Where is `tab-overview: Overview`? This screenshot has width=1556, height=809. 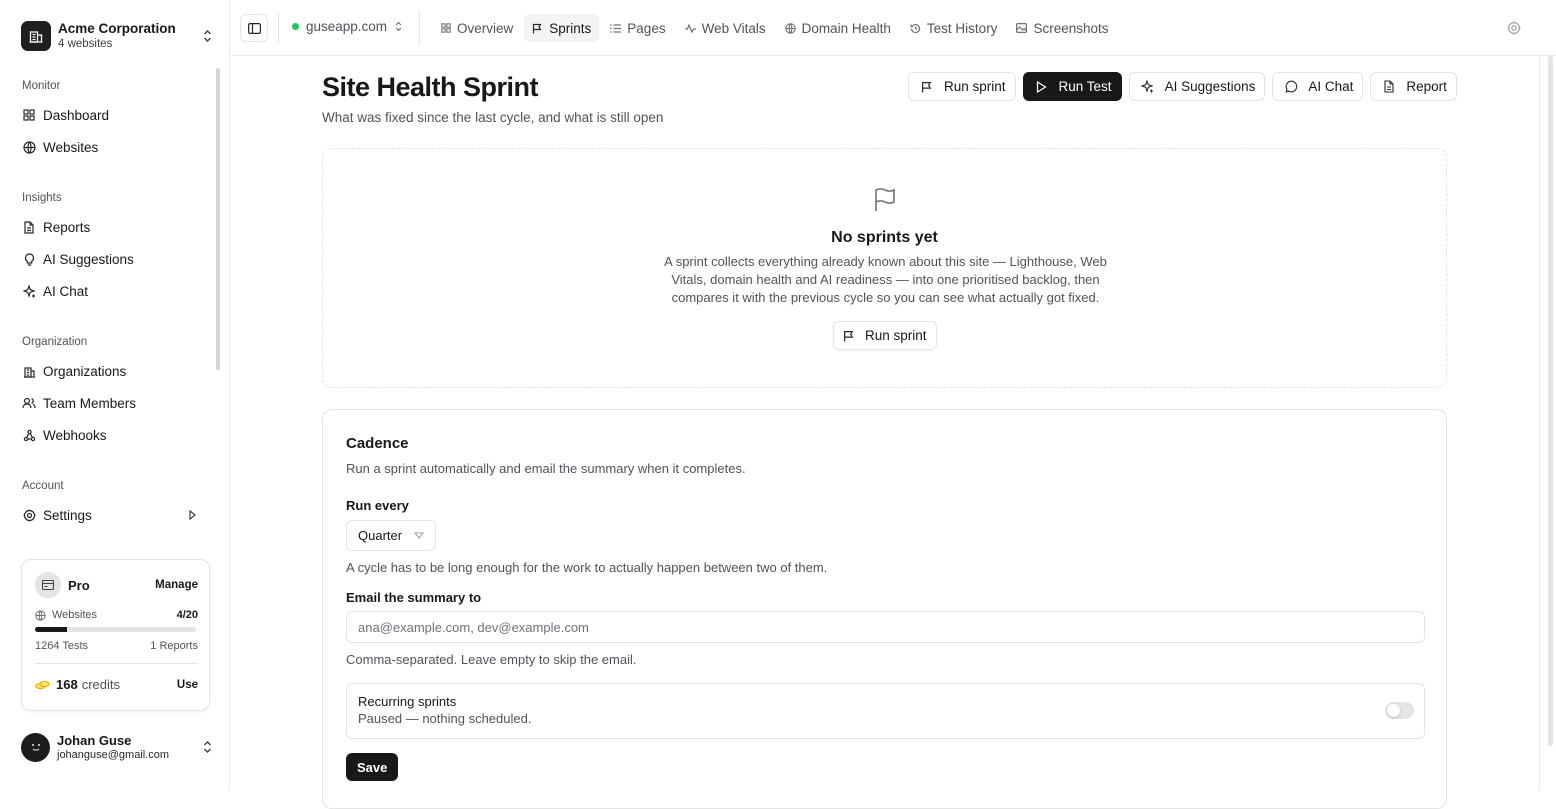
tab-overview: Overview is located at coordinates (476, 28).